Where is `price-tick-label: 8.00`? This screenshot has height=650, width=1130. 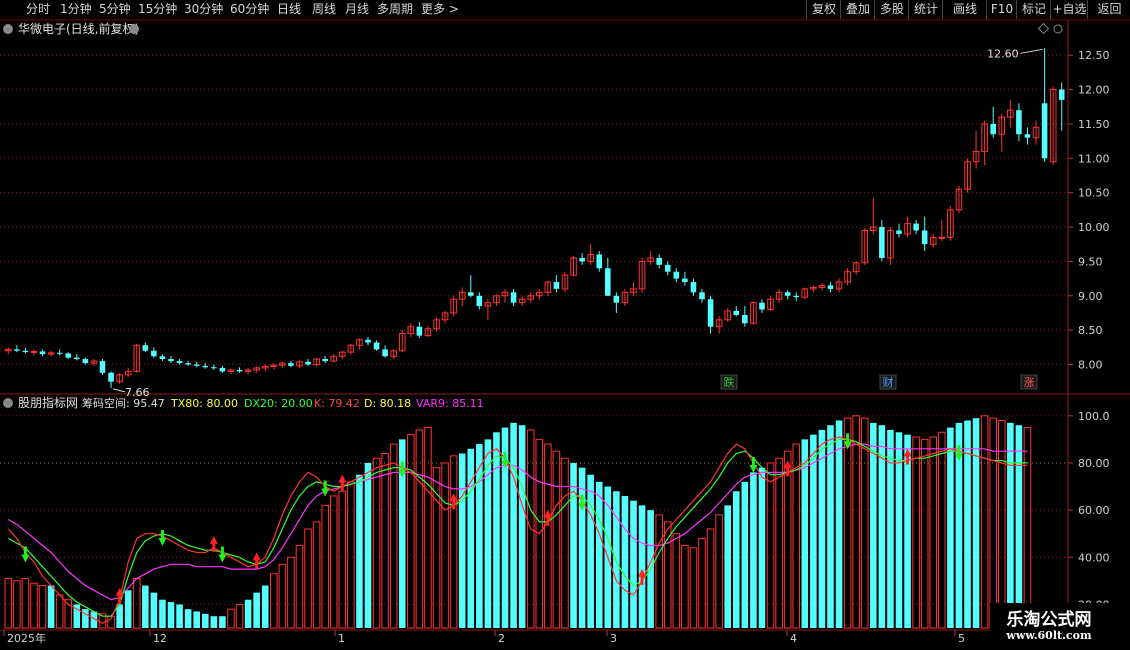 price-tick-label: 8.00 is located at coordinates (1090, 365).